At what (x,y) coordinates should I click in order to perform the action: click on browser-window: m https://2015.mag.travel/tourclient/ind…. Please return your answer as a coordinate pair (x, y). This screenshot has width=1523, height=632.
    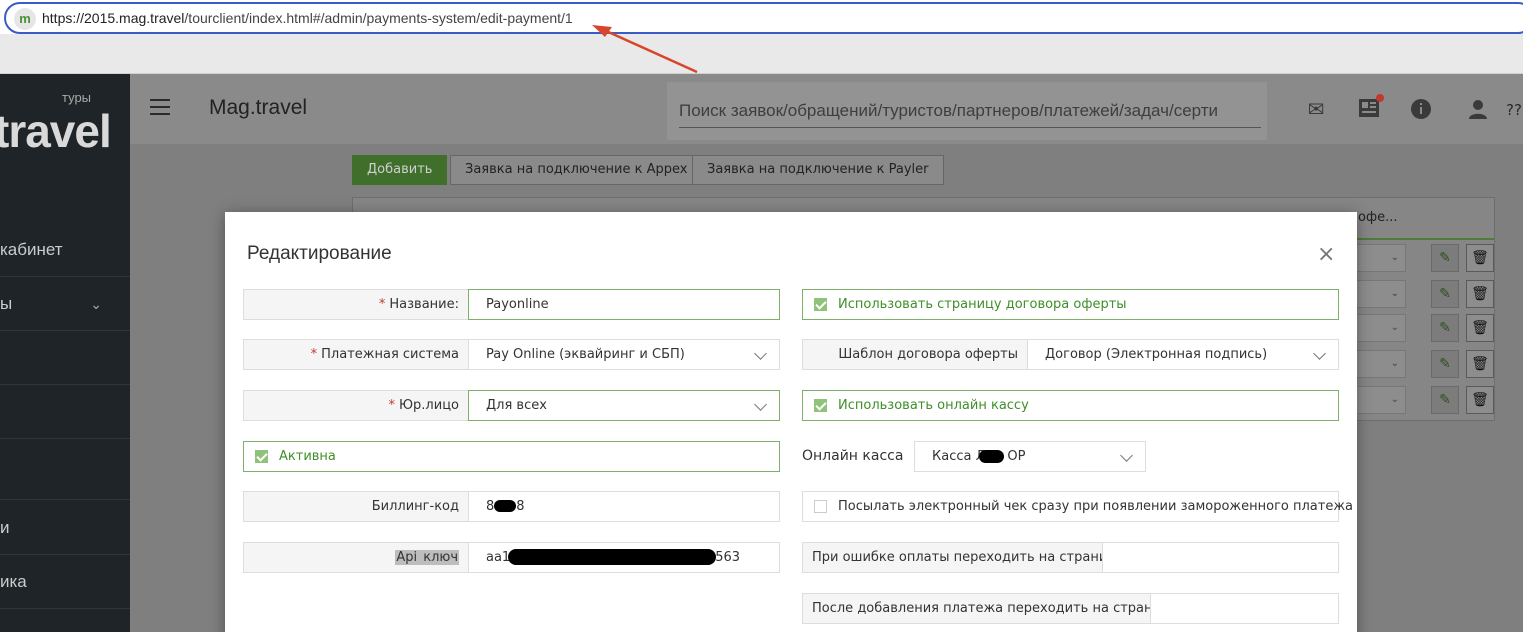
    Looking at the image, I should click on (761, 37).